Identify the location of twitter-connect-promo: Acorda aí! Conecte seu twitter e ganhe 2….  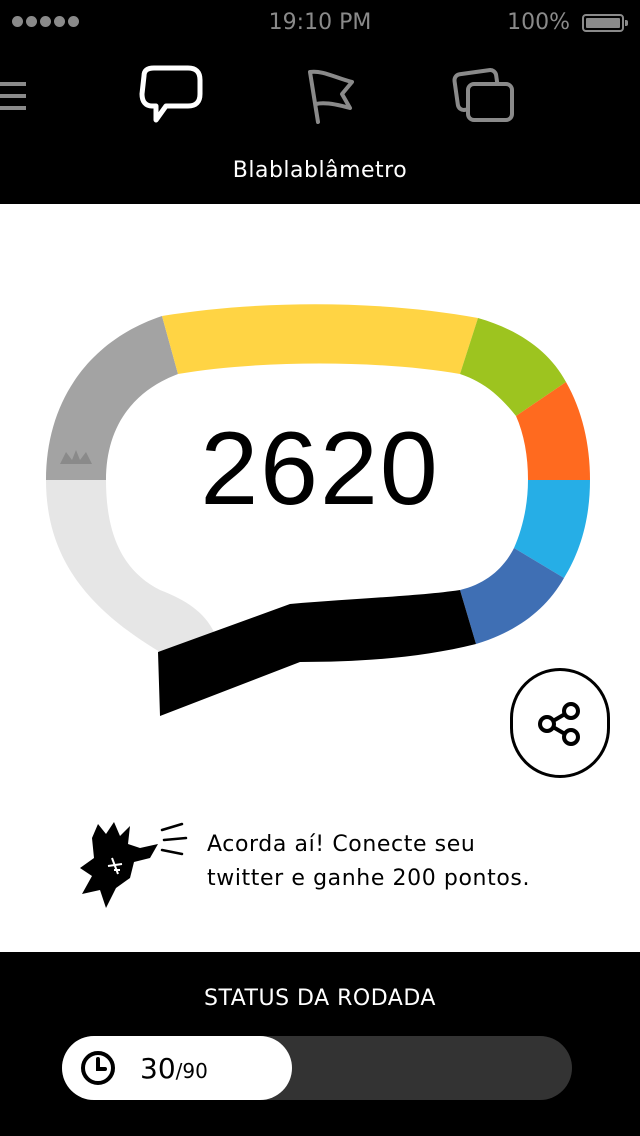
(407, 862).